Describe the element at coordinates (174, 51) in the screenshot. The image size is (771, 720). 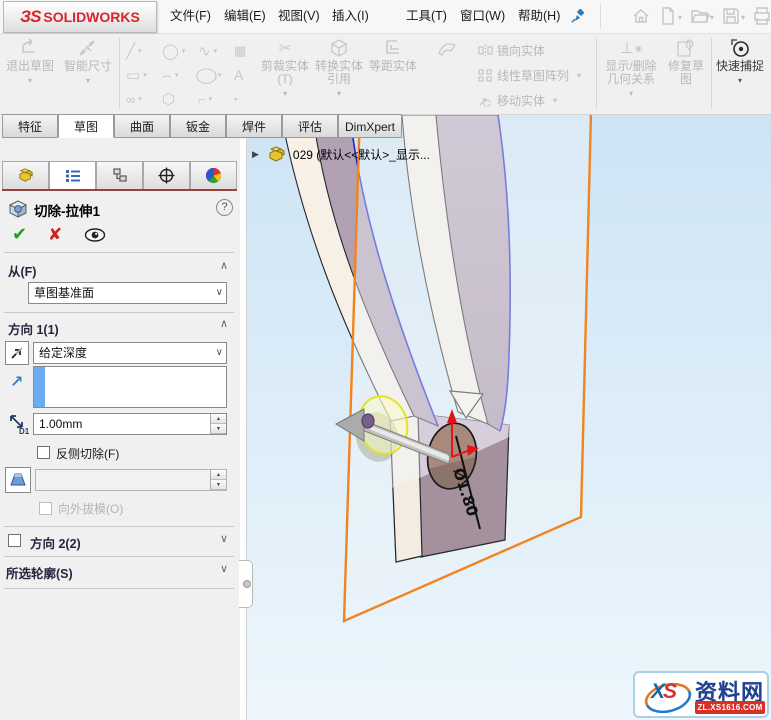
I see `circle-tool-icon: ◯ ▾` at that location.